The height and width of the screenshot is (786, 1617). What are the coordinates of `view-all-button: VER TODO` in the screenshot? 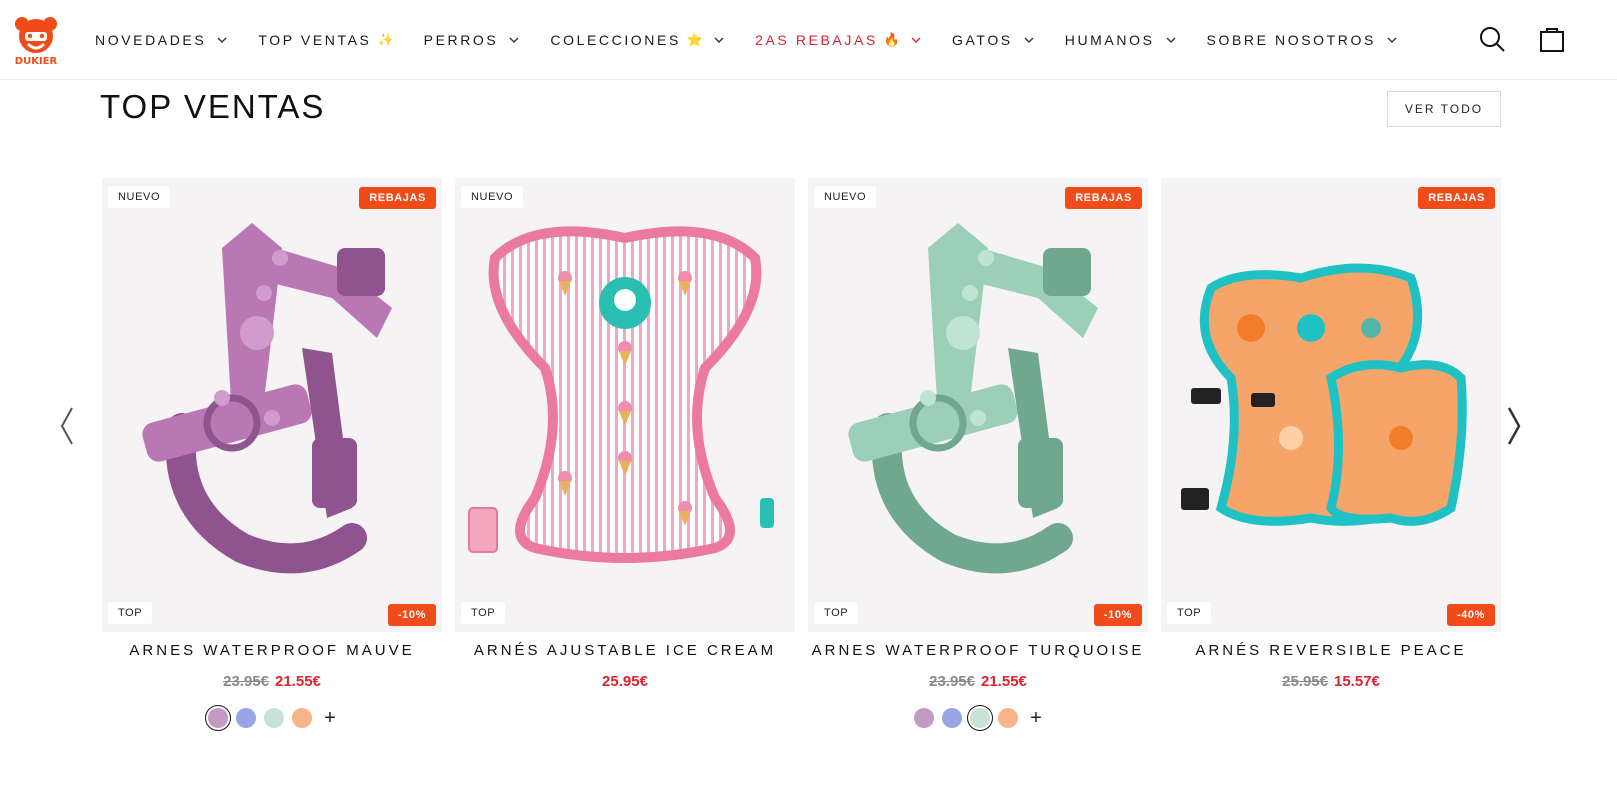 It's located at (1444, 109).